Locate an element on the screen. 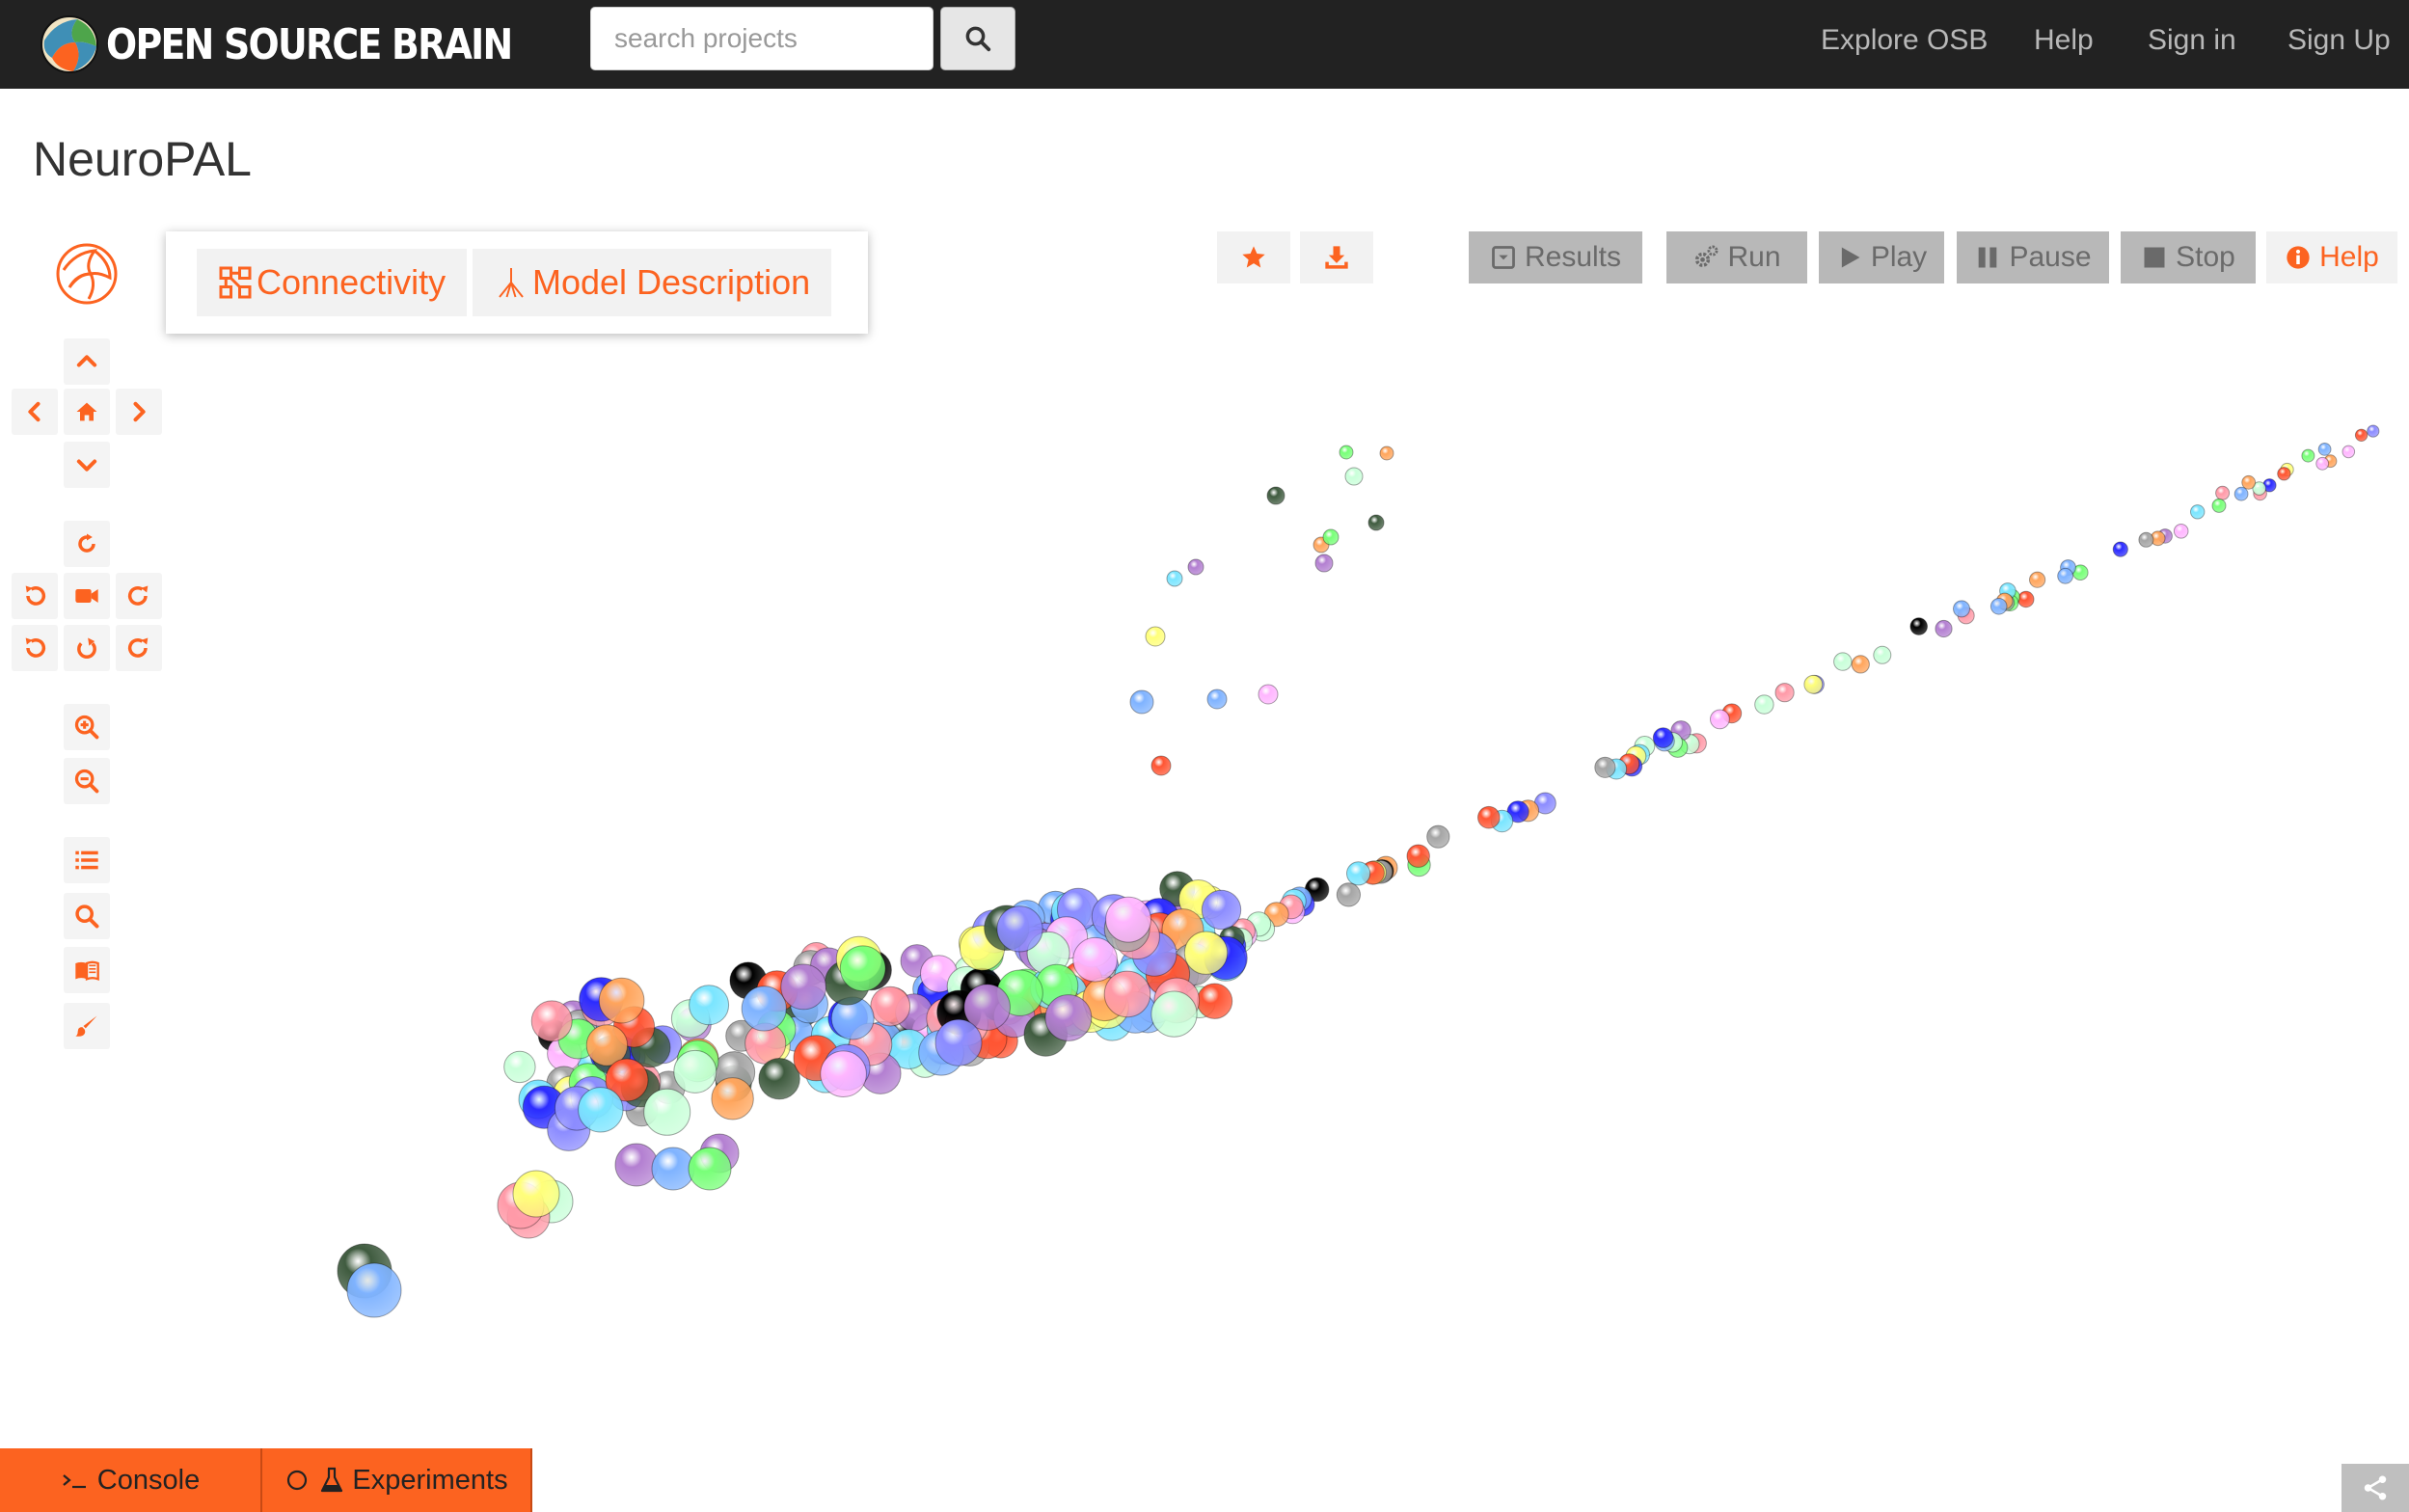  pan-right-button is located at coordinates (139, 412).